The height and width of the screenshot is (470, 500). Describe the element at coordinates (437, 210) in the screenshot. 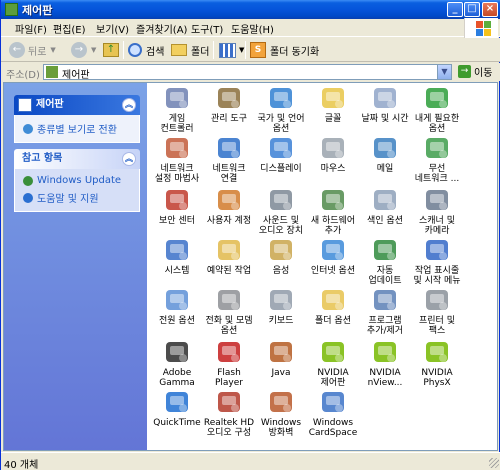

I see `control-panel-item: 스캐너 및 카메라` at that location.